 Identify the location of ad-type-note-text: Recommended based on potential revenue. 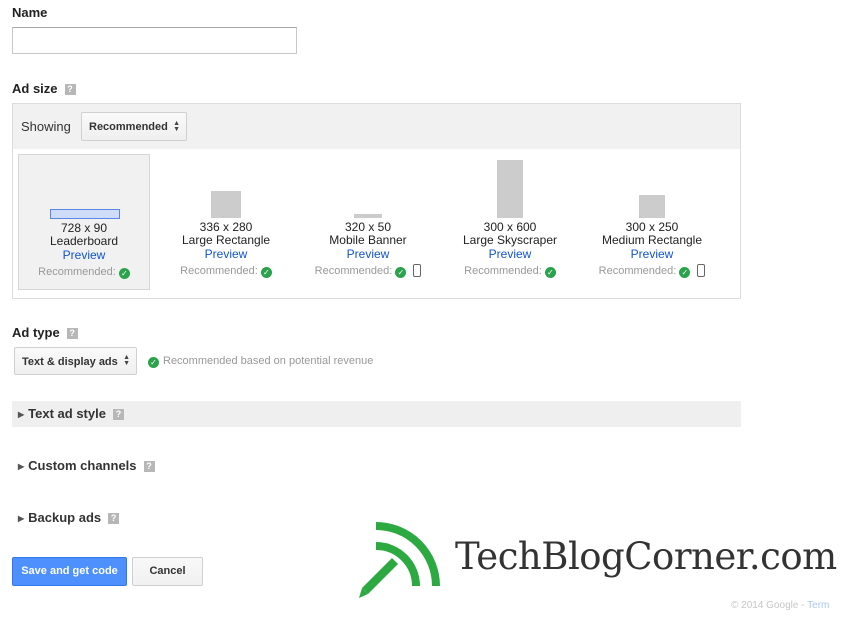
(268, 361).